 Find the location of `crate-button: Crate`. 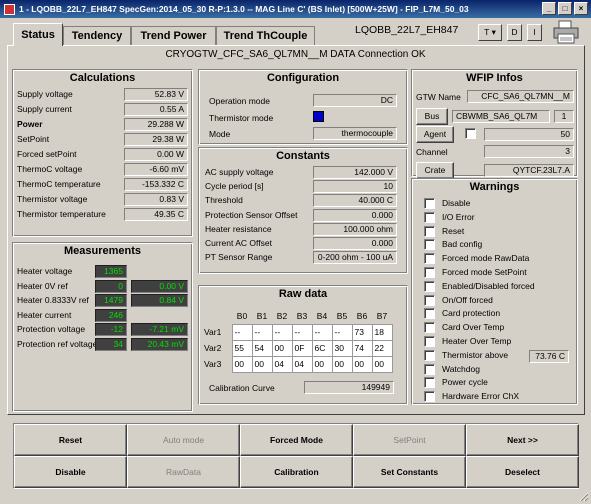

crate-button: Crate is located at coordinates (435, 170).